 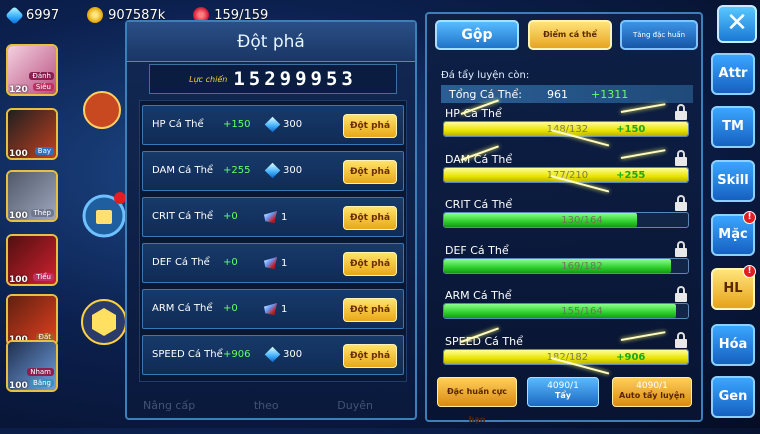 I want to click on side-tab-hl: HL!, so click(x=733, y=287).